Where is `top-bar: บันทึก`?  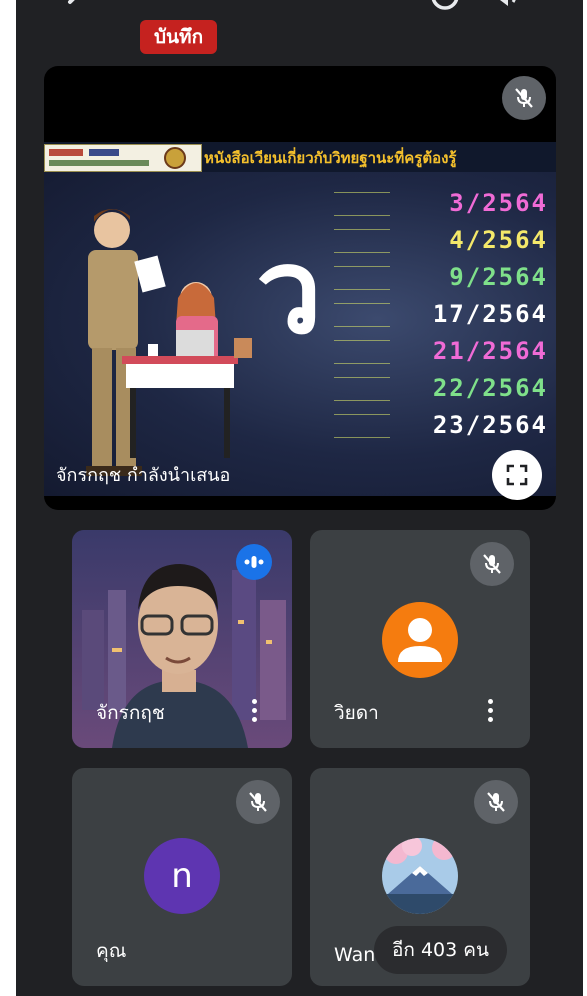
top-bar: บันทึก is located at coordinates (299, 31).